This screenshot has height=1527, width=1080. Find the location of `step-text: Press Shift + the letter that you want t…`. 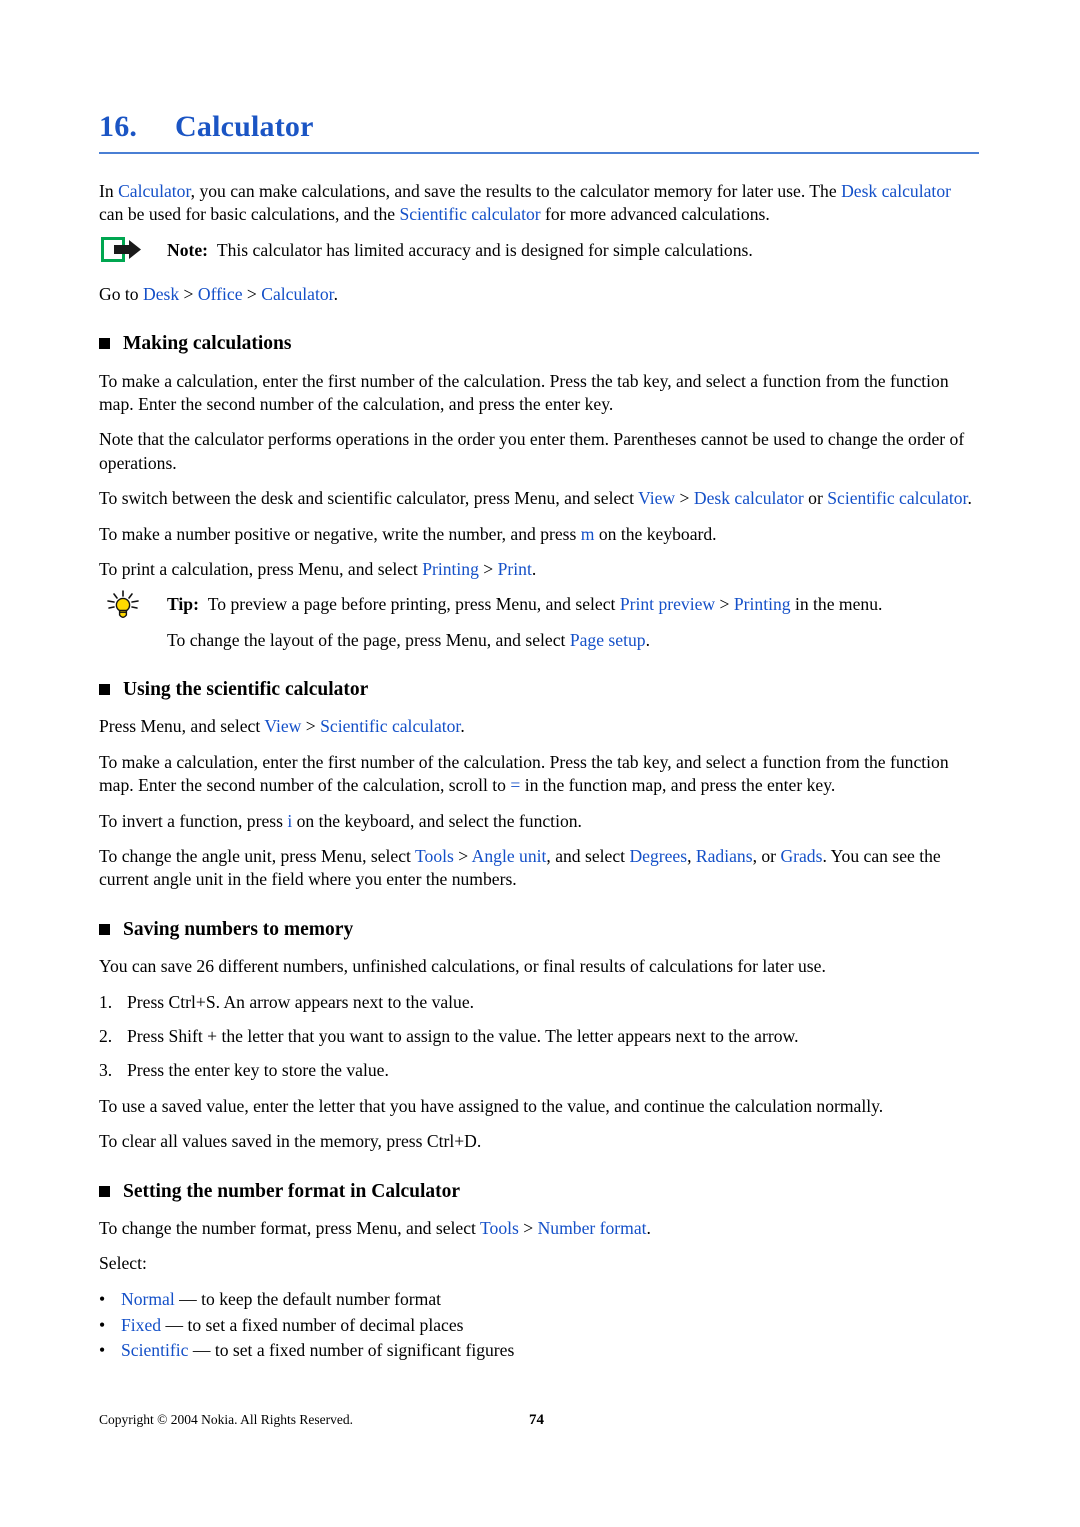

step-text: Press Shift + the letter that you want t… is located at coordinates (463, 1035).